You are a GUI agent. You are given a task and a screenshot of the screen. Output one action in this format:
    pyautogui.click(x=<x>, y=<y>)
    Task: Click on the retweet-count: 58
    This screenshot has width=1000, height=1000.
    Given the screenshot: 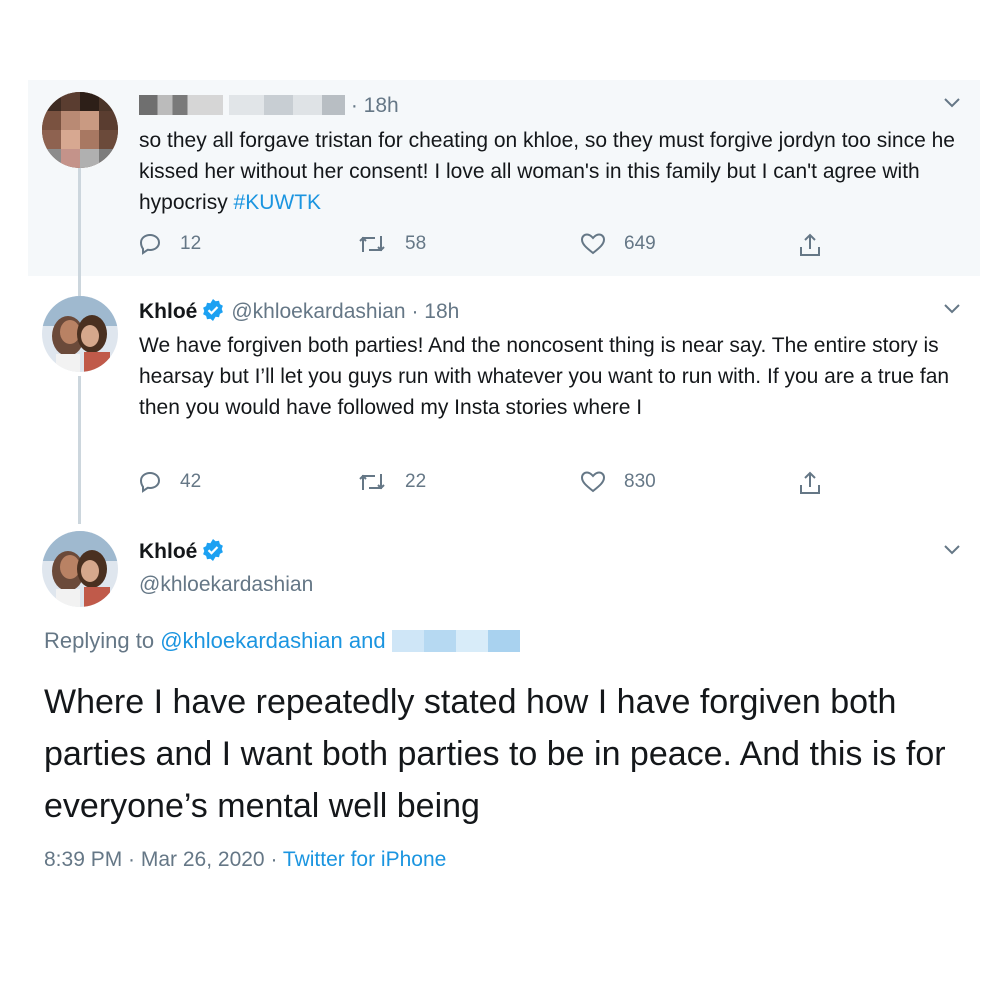 What is the action you would take?
    pyautogui.click(x=416, y=243)
    